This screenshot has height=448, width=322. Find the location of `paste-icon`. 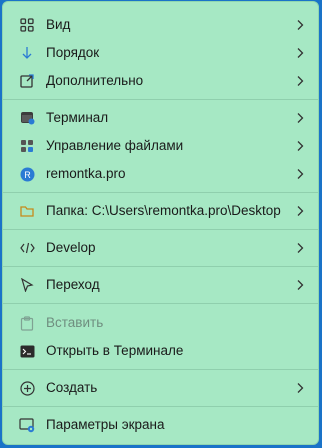

paste-icon is located at coordinates (27, 323).